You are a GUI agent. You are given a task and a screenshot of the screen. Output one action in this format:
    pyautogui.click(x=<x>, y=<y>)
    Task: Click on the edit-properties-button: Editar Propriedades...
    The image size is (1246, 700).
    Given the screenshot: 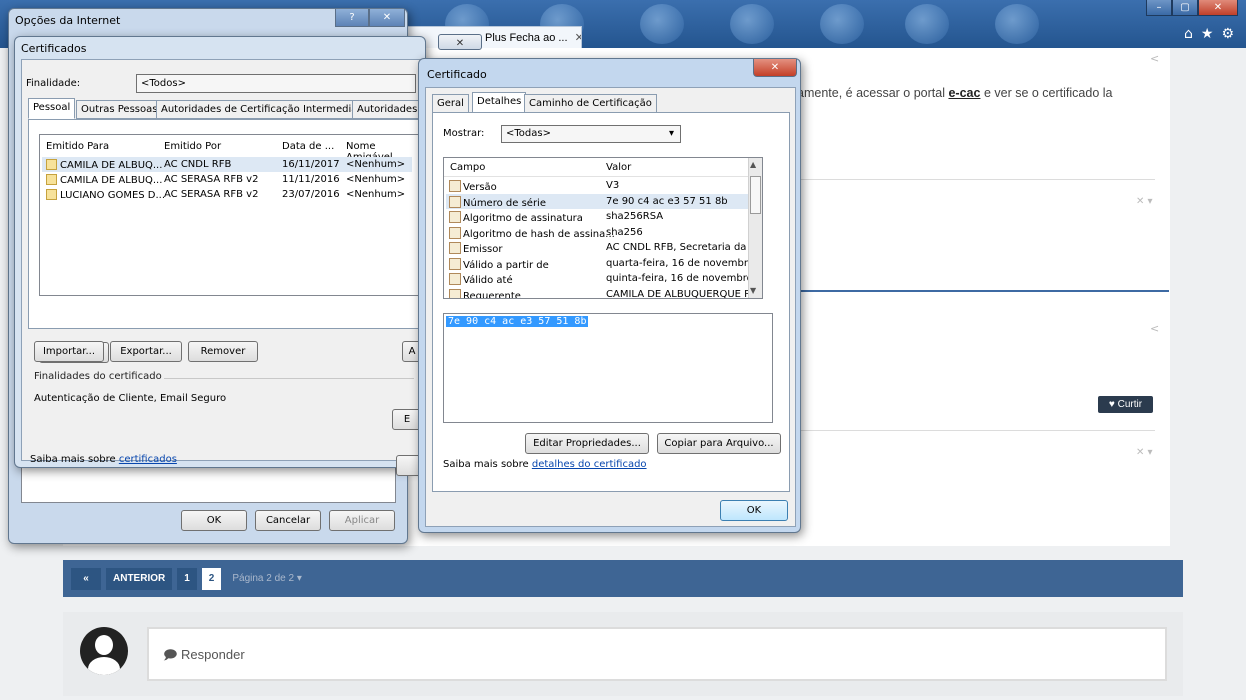 What is the action you would take?
    pyautogui.click(x=587, y=443)
    